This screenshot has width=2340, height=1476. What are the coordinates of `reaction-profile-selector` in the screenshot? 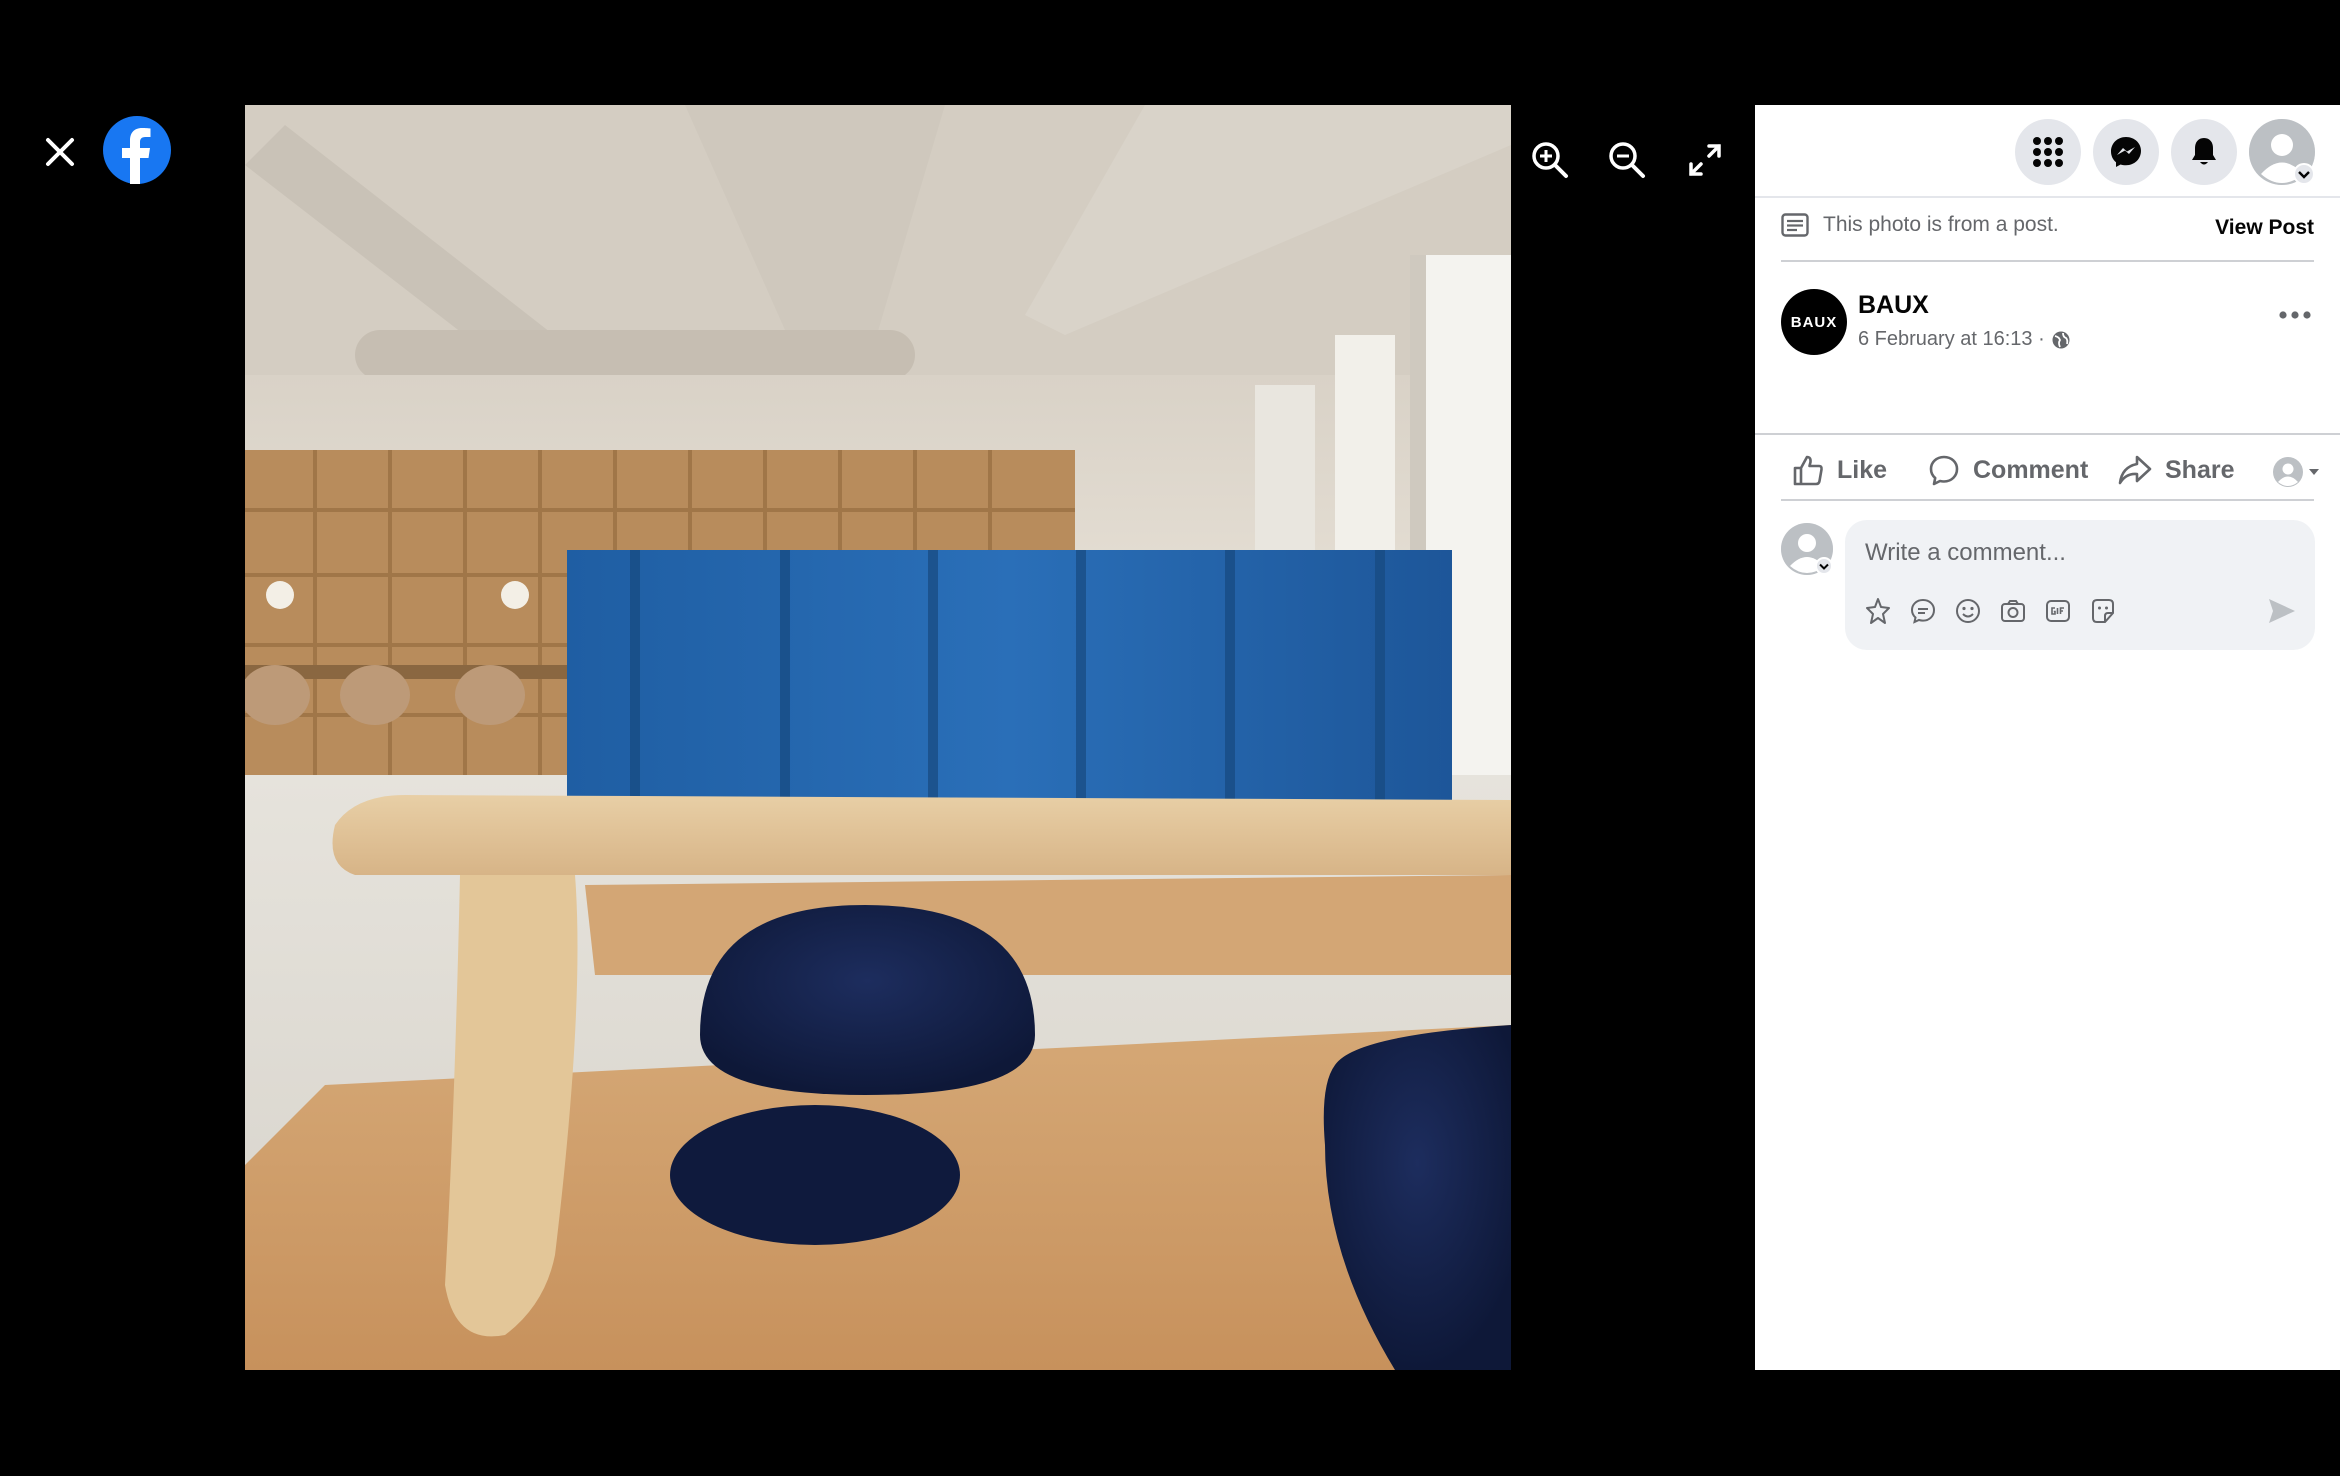 It's located at (2297, 472).